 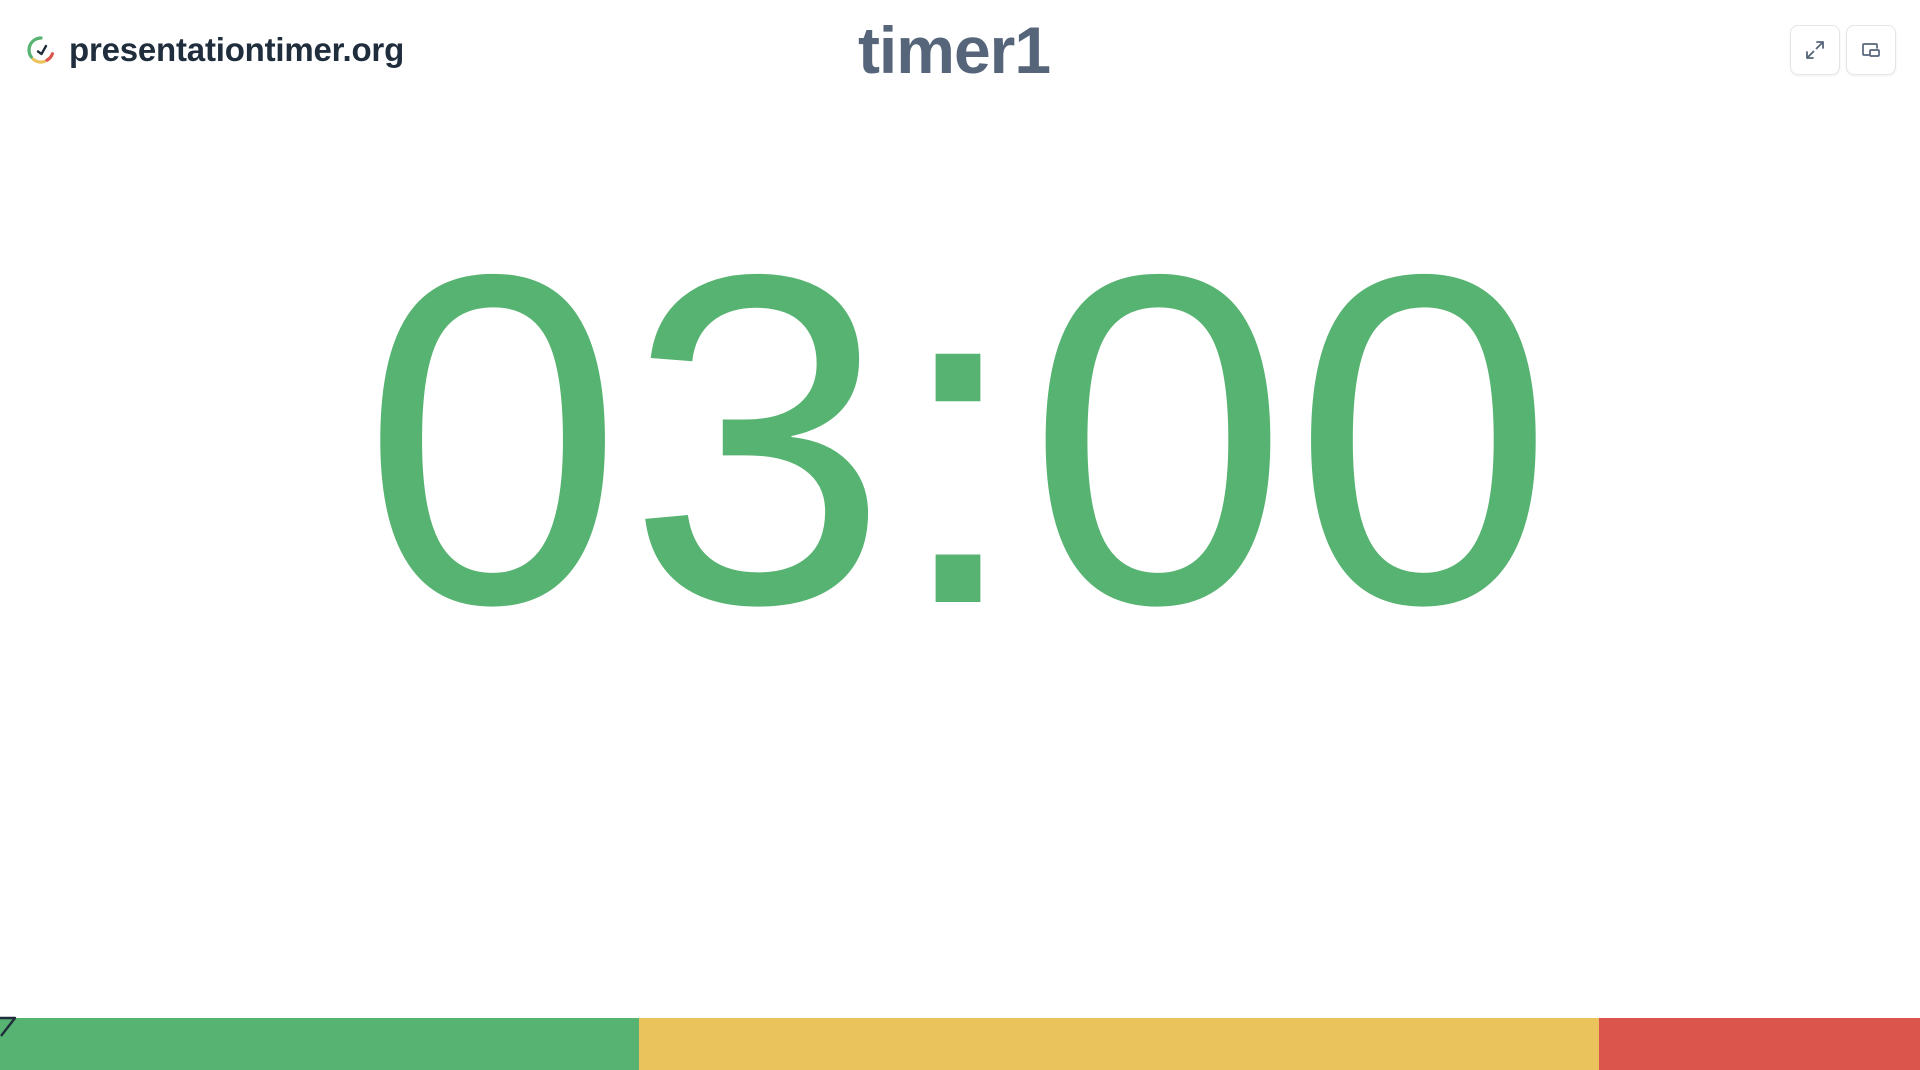 What do you see at coordinates (954, 50) in the screenshot?
I see `timer-title: timer1` at bounding box center [954, 50].